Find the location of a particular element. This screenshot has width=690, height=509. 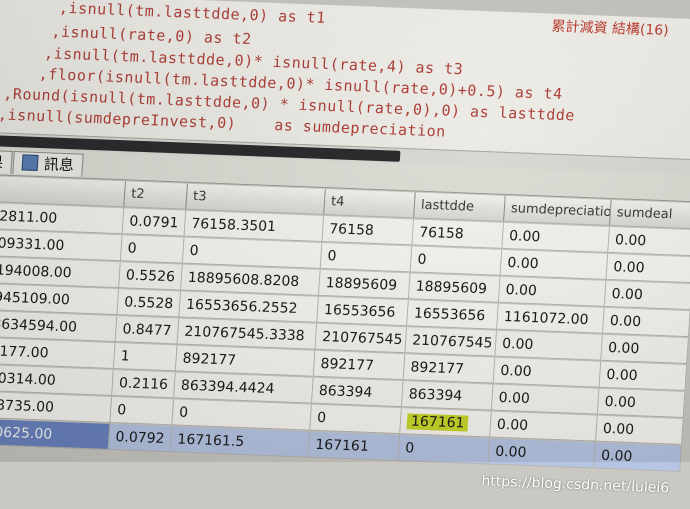

table-cell: 76158.3501 is located at coordinates (254, 226).